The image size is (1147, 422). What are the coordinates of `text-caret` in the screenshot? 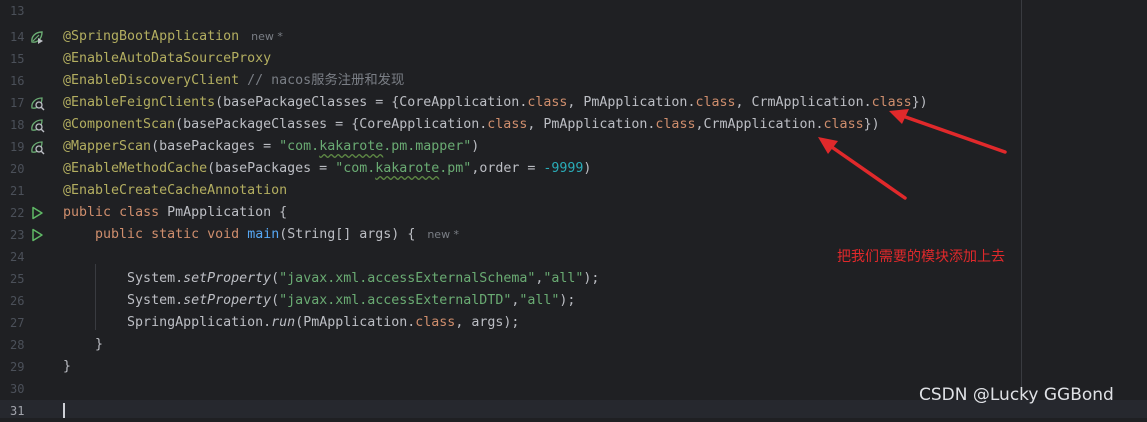 It's located at (64, 410).